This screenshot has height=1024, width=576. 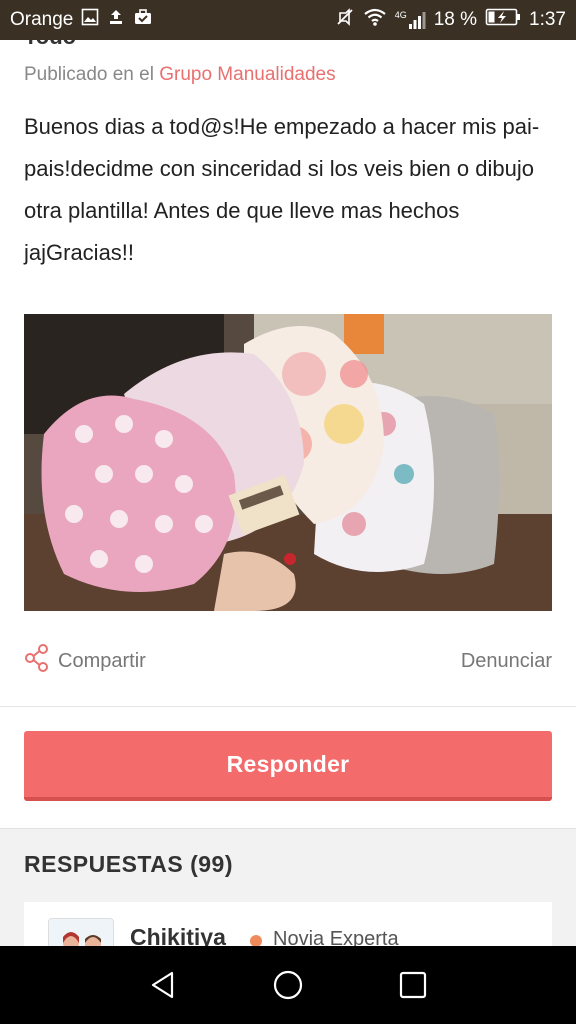 I want to click on post-title: Todo, so click(x=50, y=45).